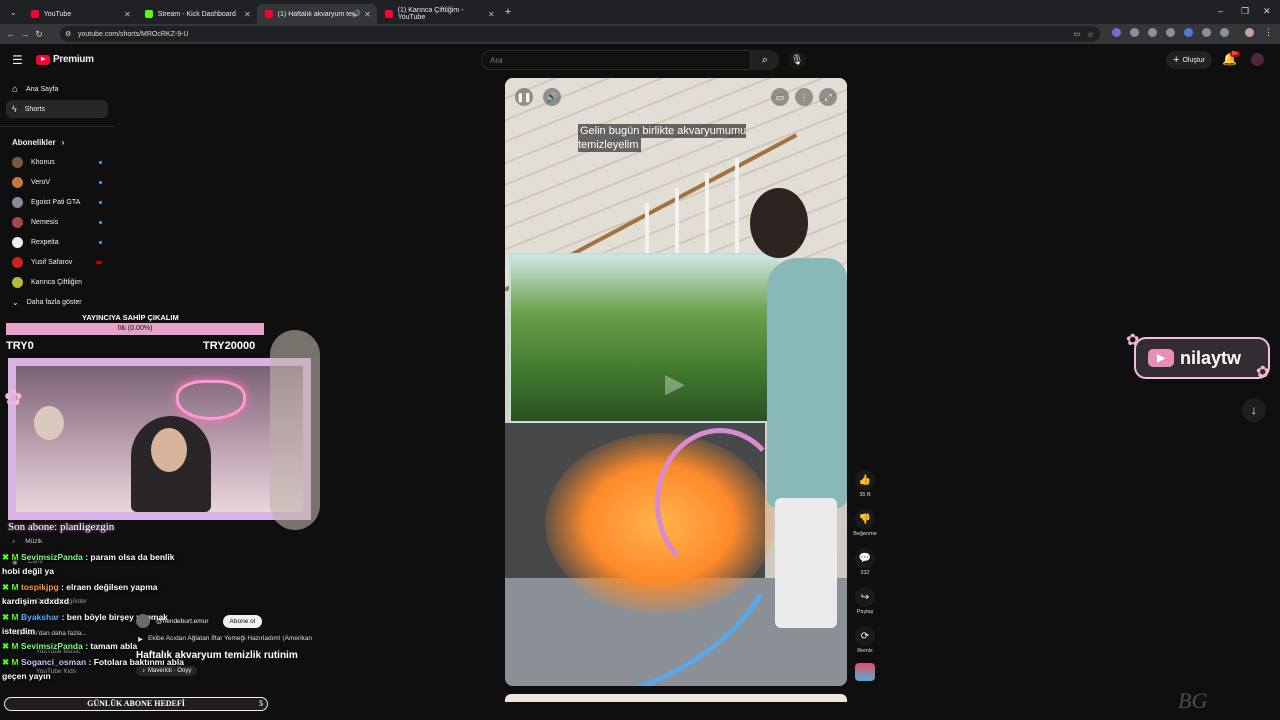 The image size is (1280, 720). What do you see at coordinates (38, 142) in the screenshot?
I see `subscriptions-header: Abonelikler ›` at bounding box center [38, 142].